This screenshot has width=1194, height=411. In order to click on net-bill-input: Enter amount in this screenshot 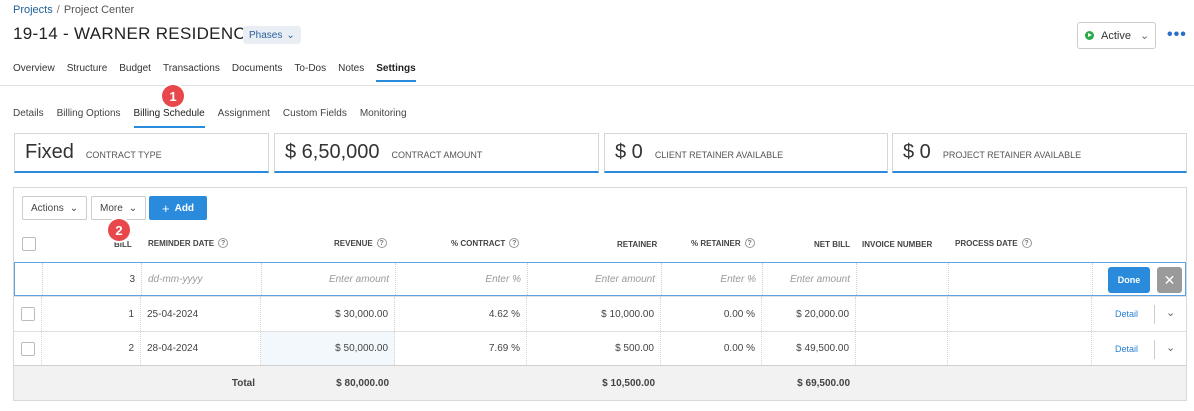, I will do `click(810, 279)`.